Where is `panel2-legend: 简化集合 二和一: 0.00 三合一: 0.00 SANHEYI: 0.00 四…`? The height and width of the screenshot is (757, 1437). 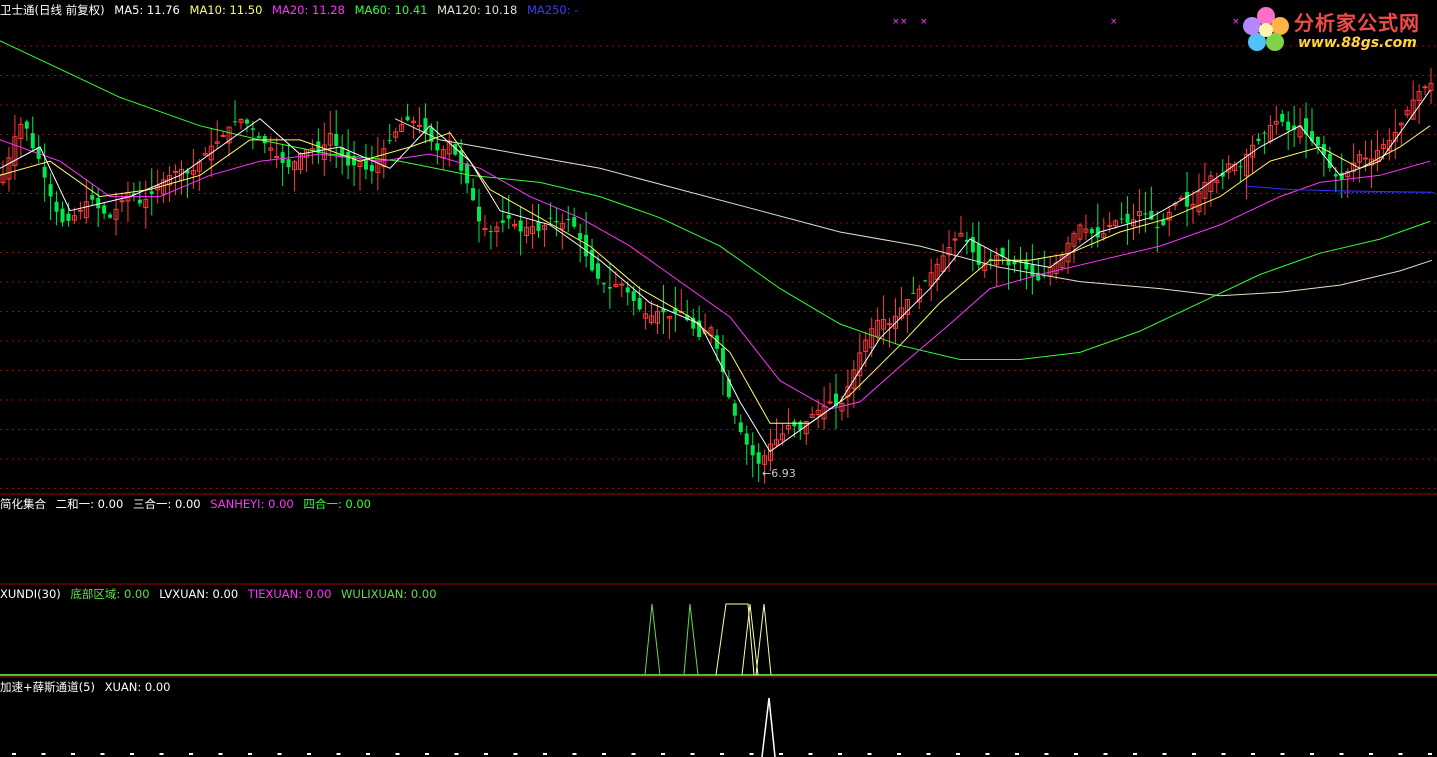
panel2-legend: 简化集合 二和一: 0.00 三合一: 0.00 SANHEYI: 0.00 四… is located at coordinates (188, 504).